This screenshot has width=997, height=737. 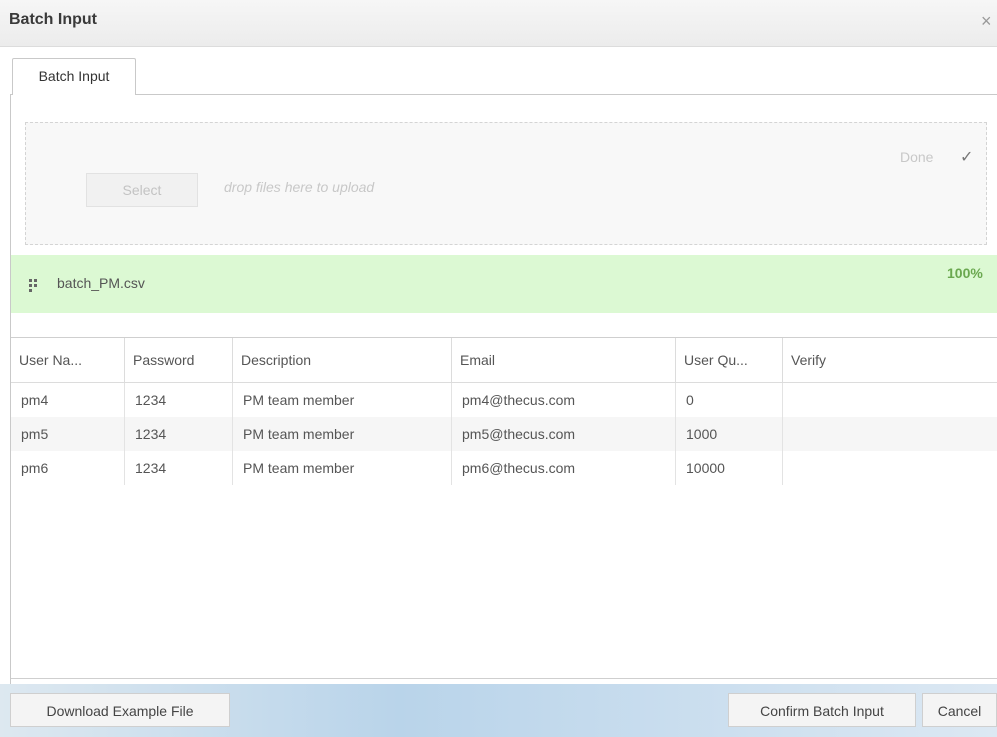 What do you see at coordinates (959, 710) in the screenshot?
I see `cancel-button: Cancel` at bounding box center [959, 710].